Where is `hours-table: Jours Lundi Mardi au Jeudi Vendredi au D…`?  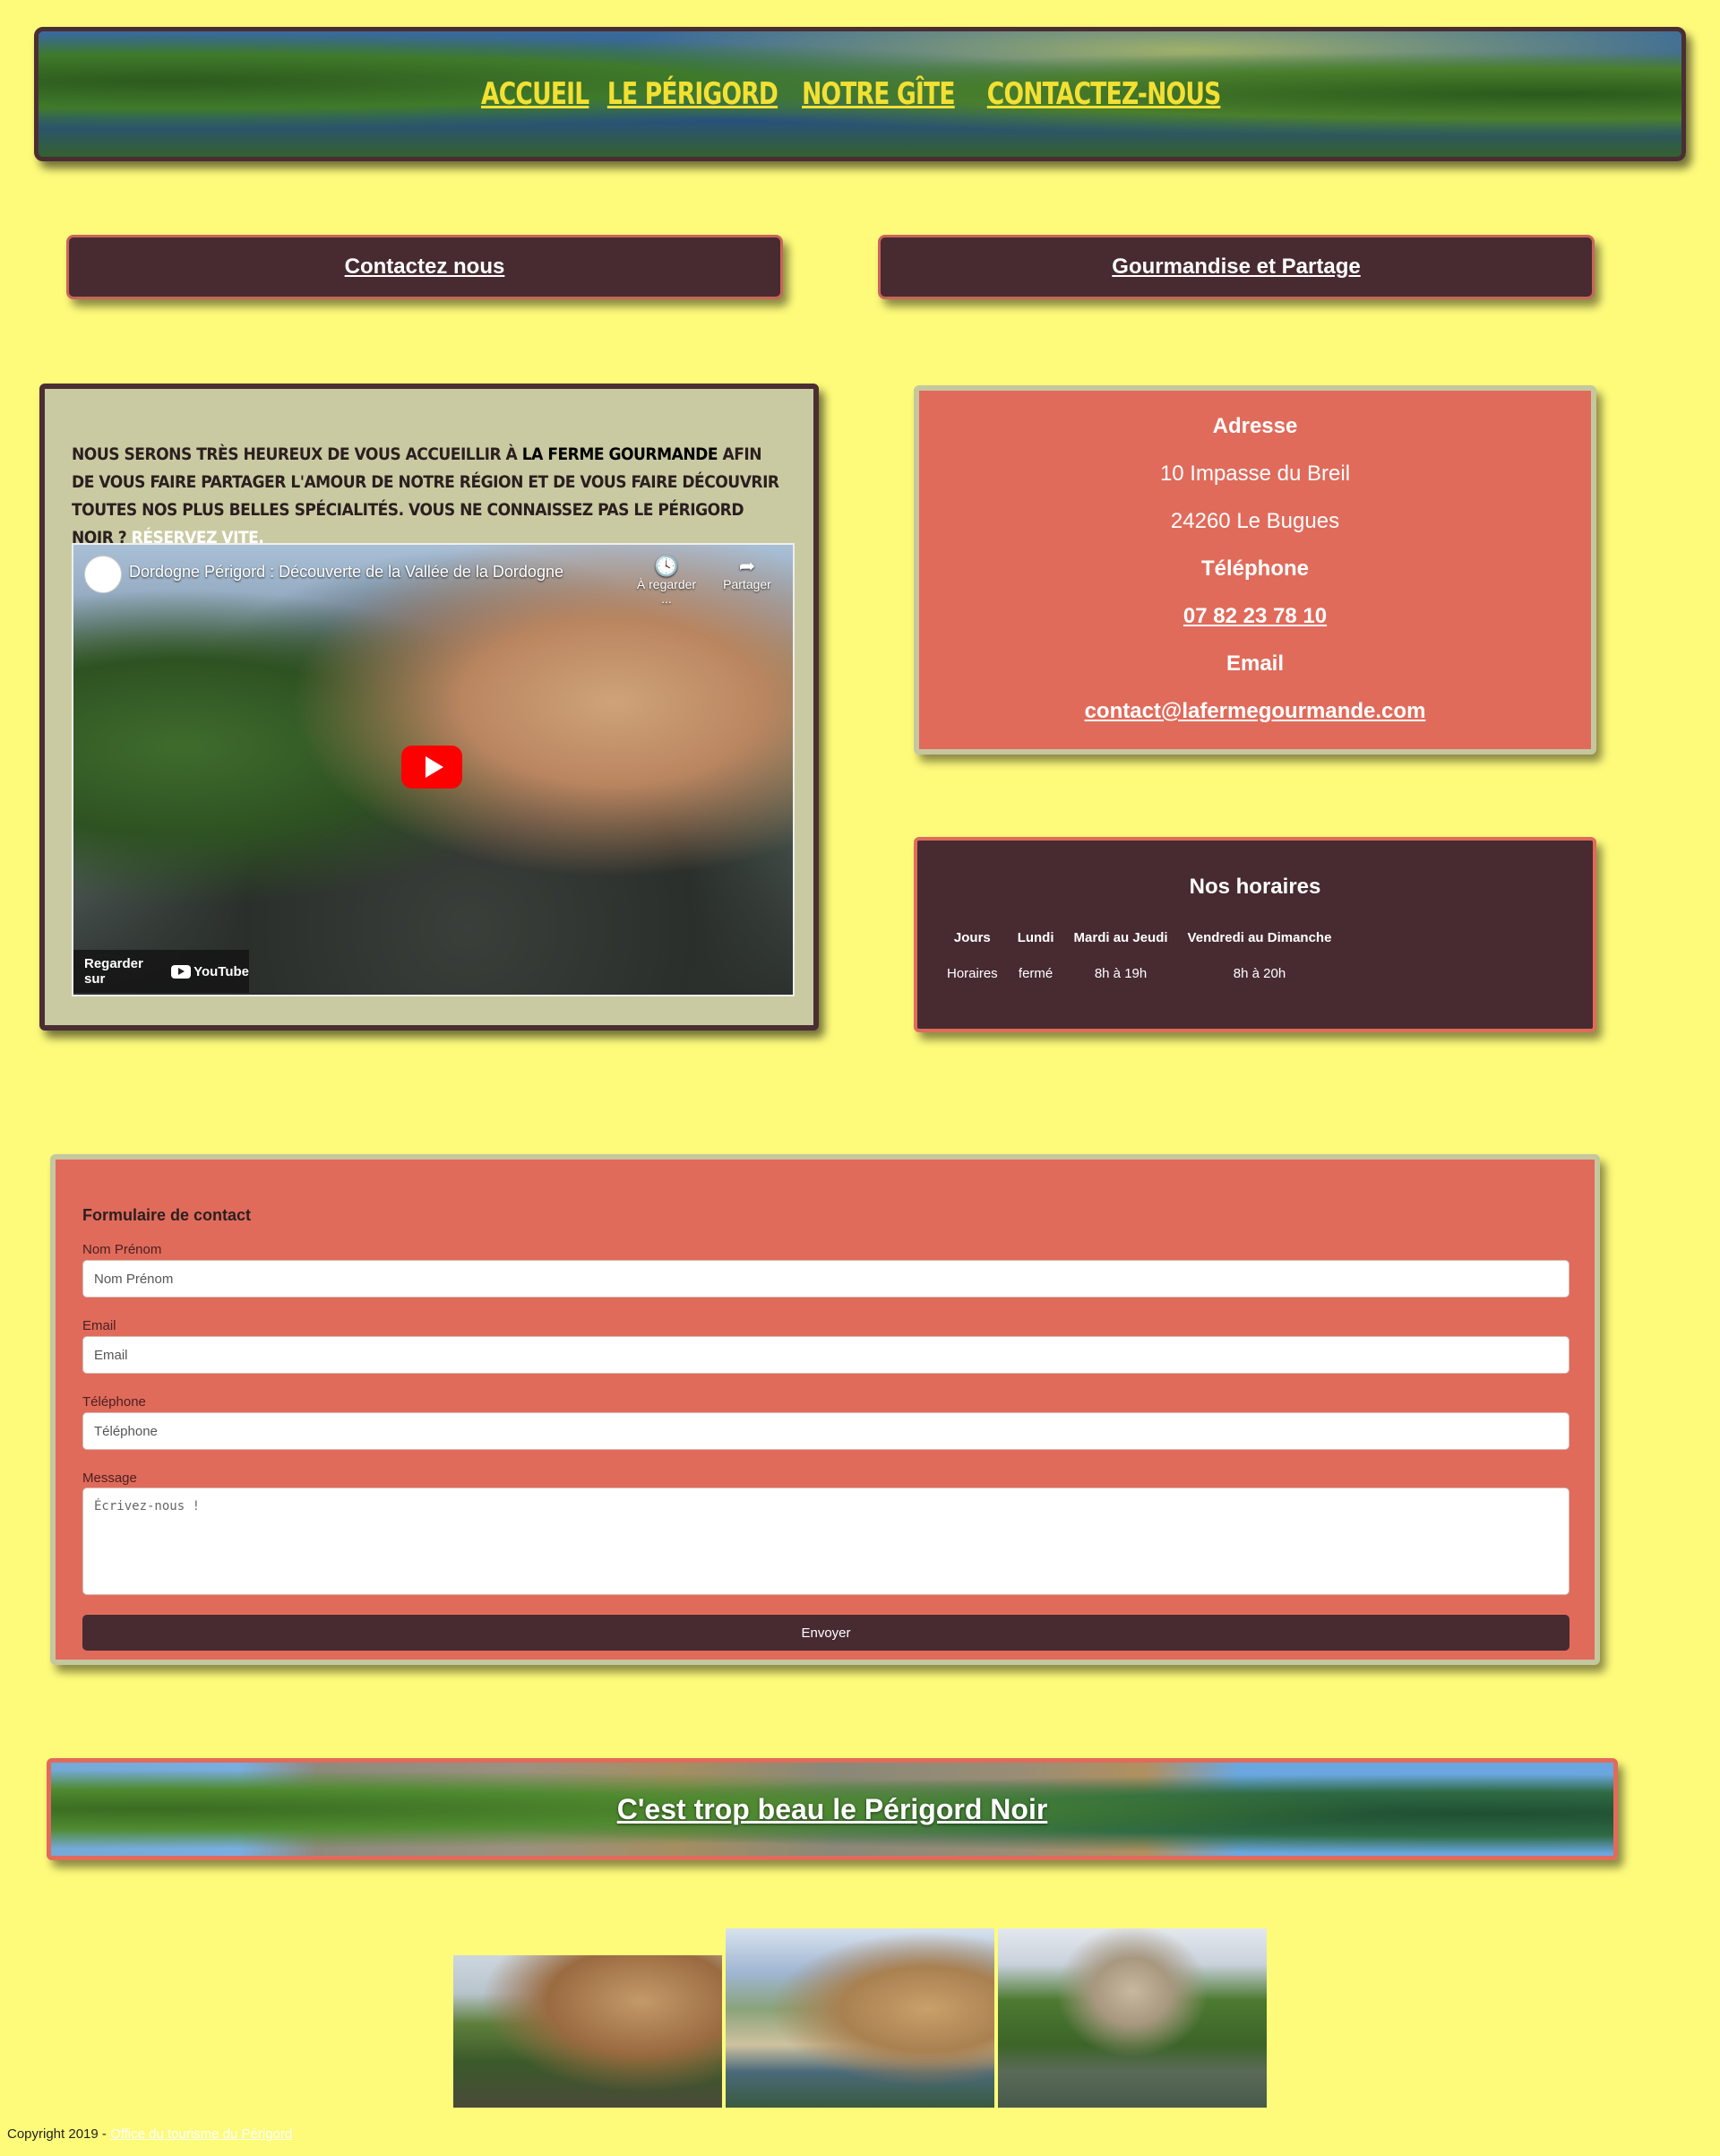 hours-table: Jours Lundi Mardi au Jeudi Vendredi au D… is located at coordinates (1139, 957).